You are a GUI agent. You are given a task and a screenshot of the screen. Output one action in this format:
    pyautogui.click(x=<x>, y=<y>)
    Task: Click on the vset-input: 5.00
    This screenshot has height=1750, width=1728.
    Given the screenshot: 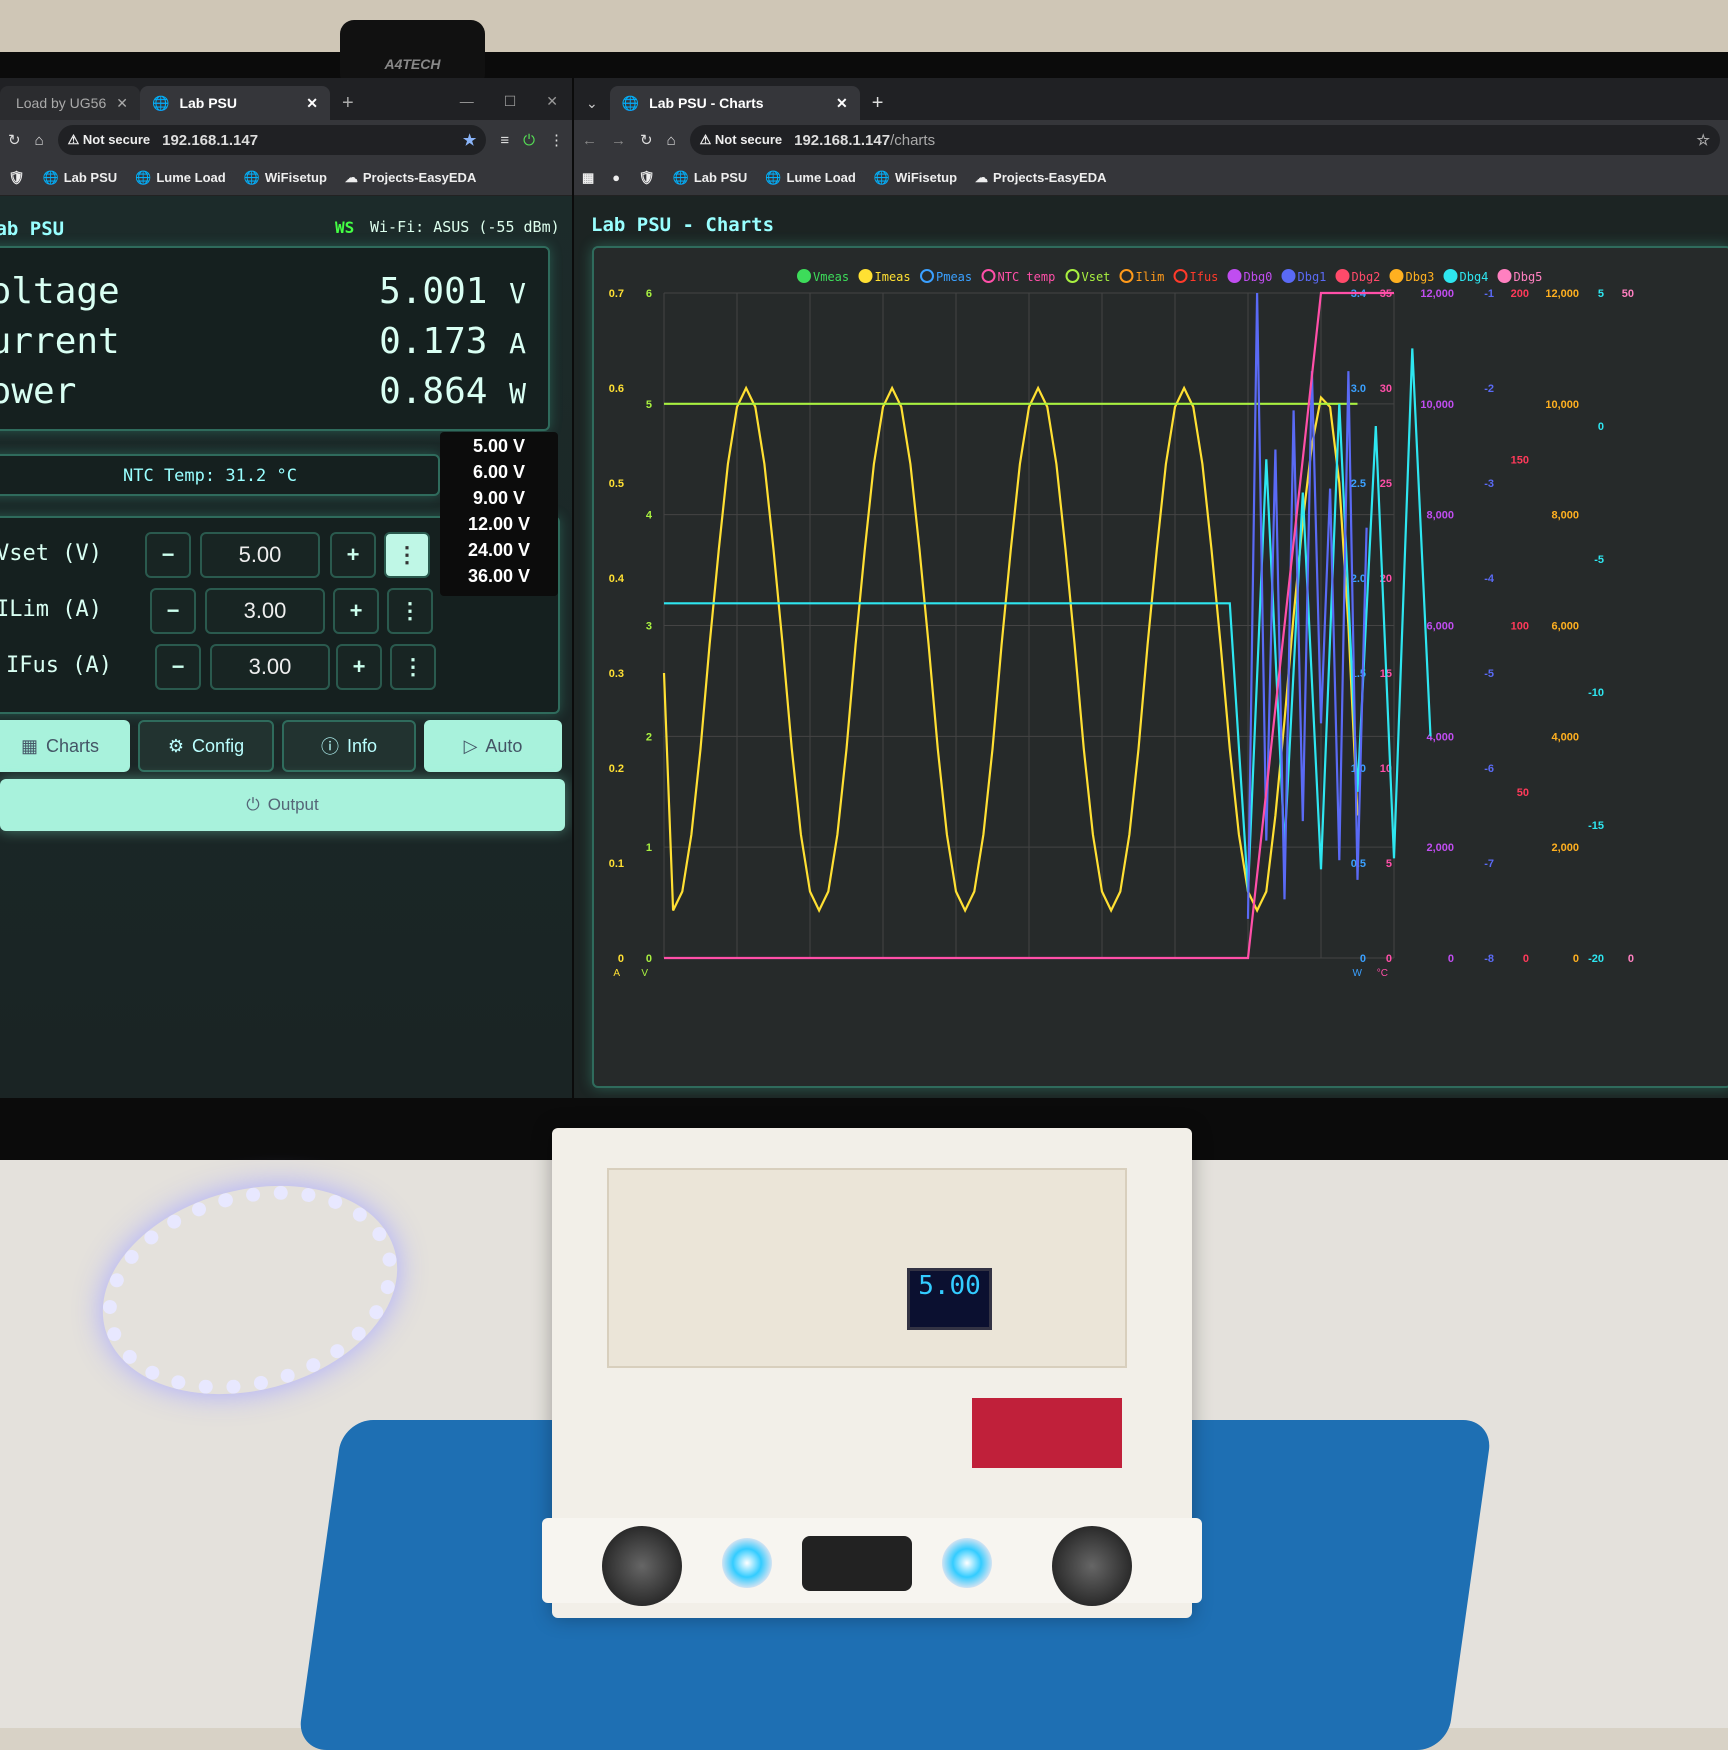 What is the action you would take?
    pyautogui.click(x=260, y=555)
    